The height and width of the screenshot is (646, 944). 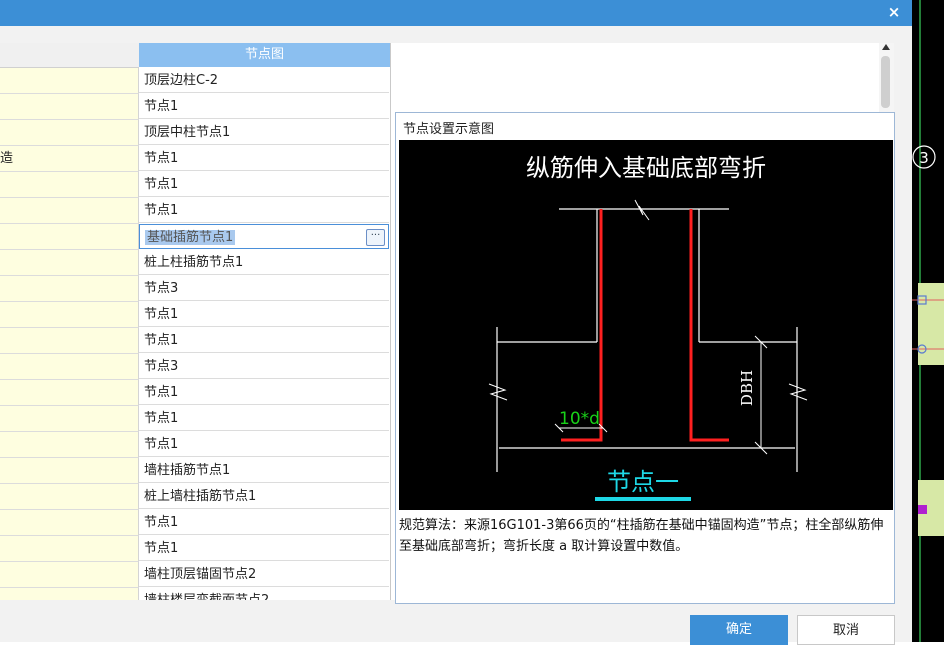 I want to click on ok-button: 确定, so click(x=739, y=630).